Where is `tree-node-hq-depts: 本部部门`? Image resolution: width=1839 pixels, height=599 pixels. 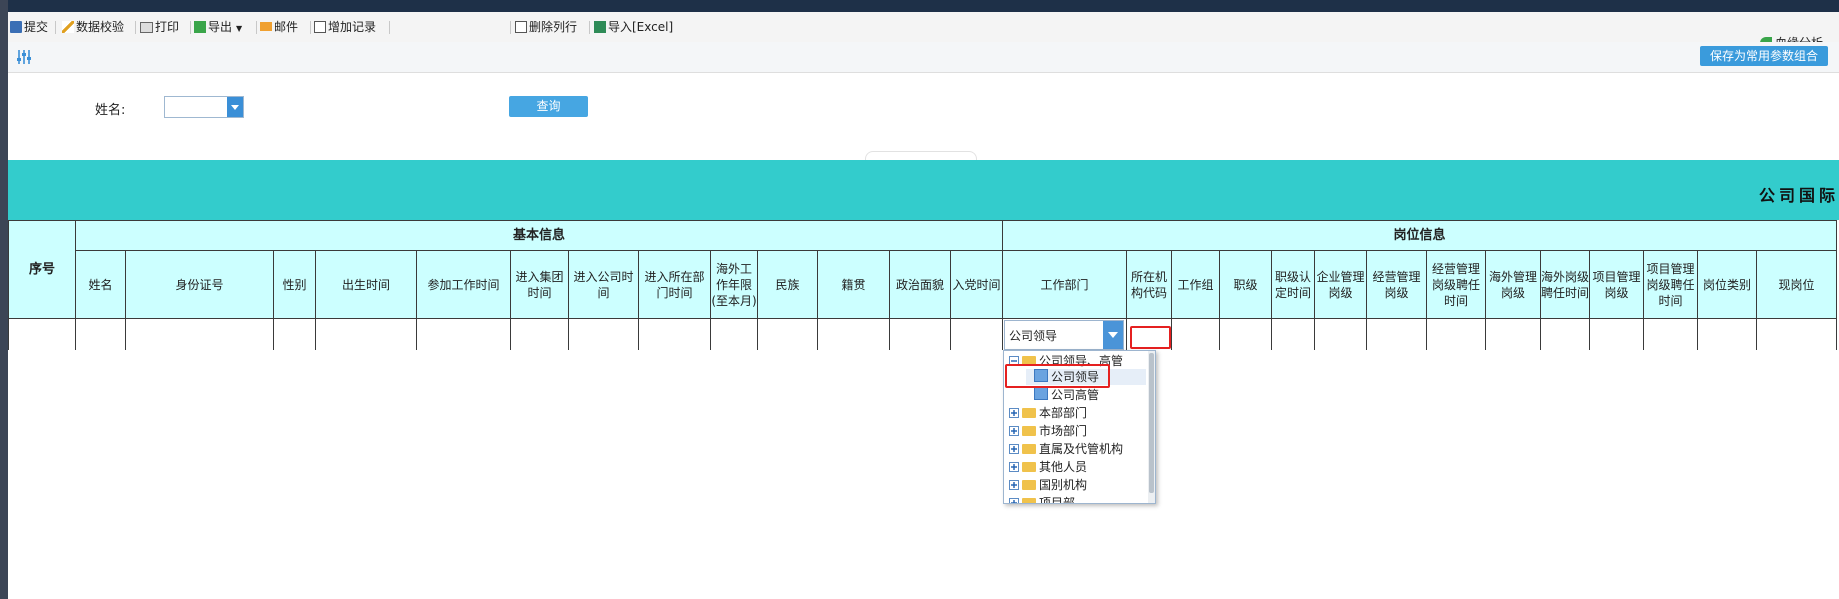 tree-node-hq-depts: 本部部门 is located at coordinates (1048, 413).